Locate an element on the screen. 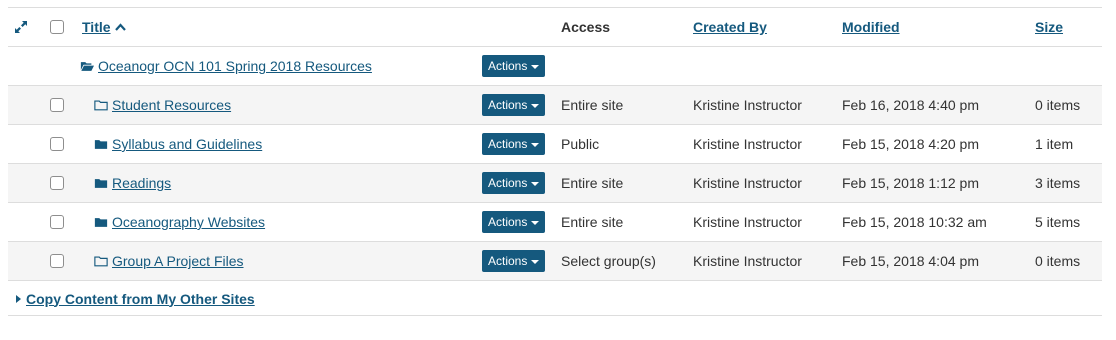  select-all-checkbox is located at coordinates (57, 27).